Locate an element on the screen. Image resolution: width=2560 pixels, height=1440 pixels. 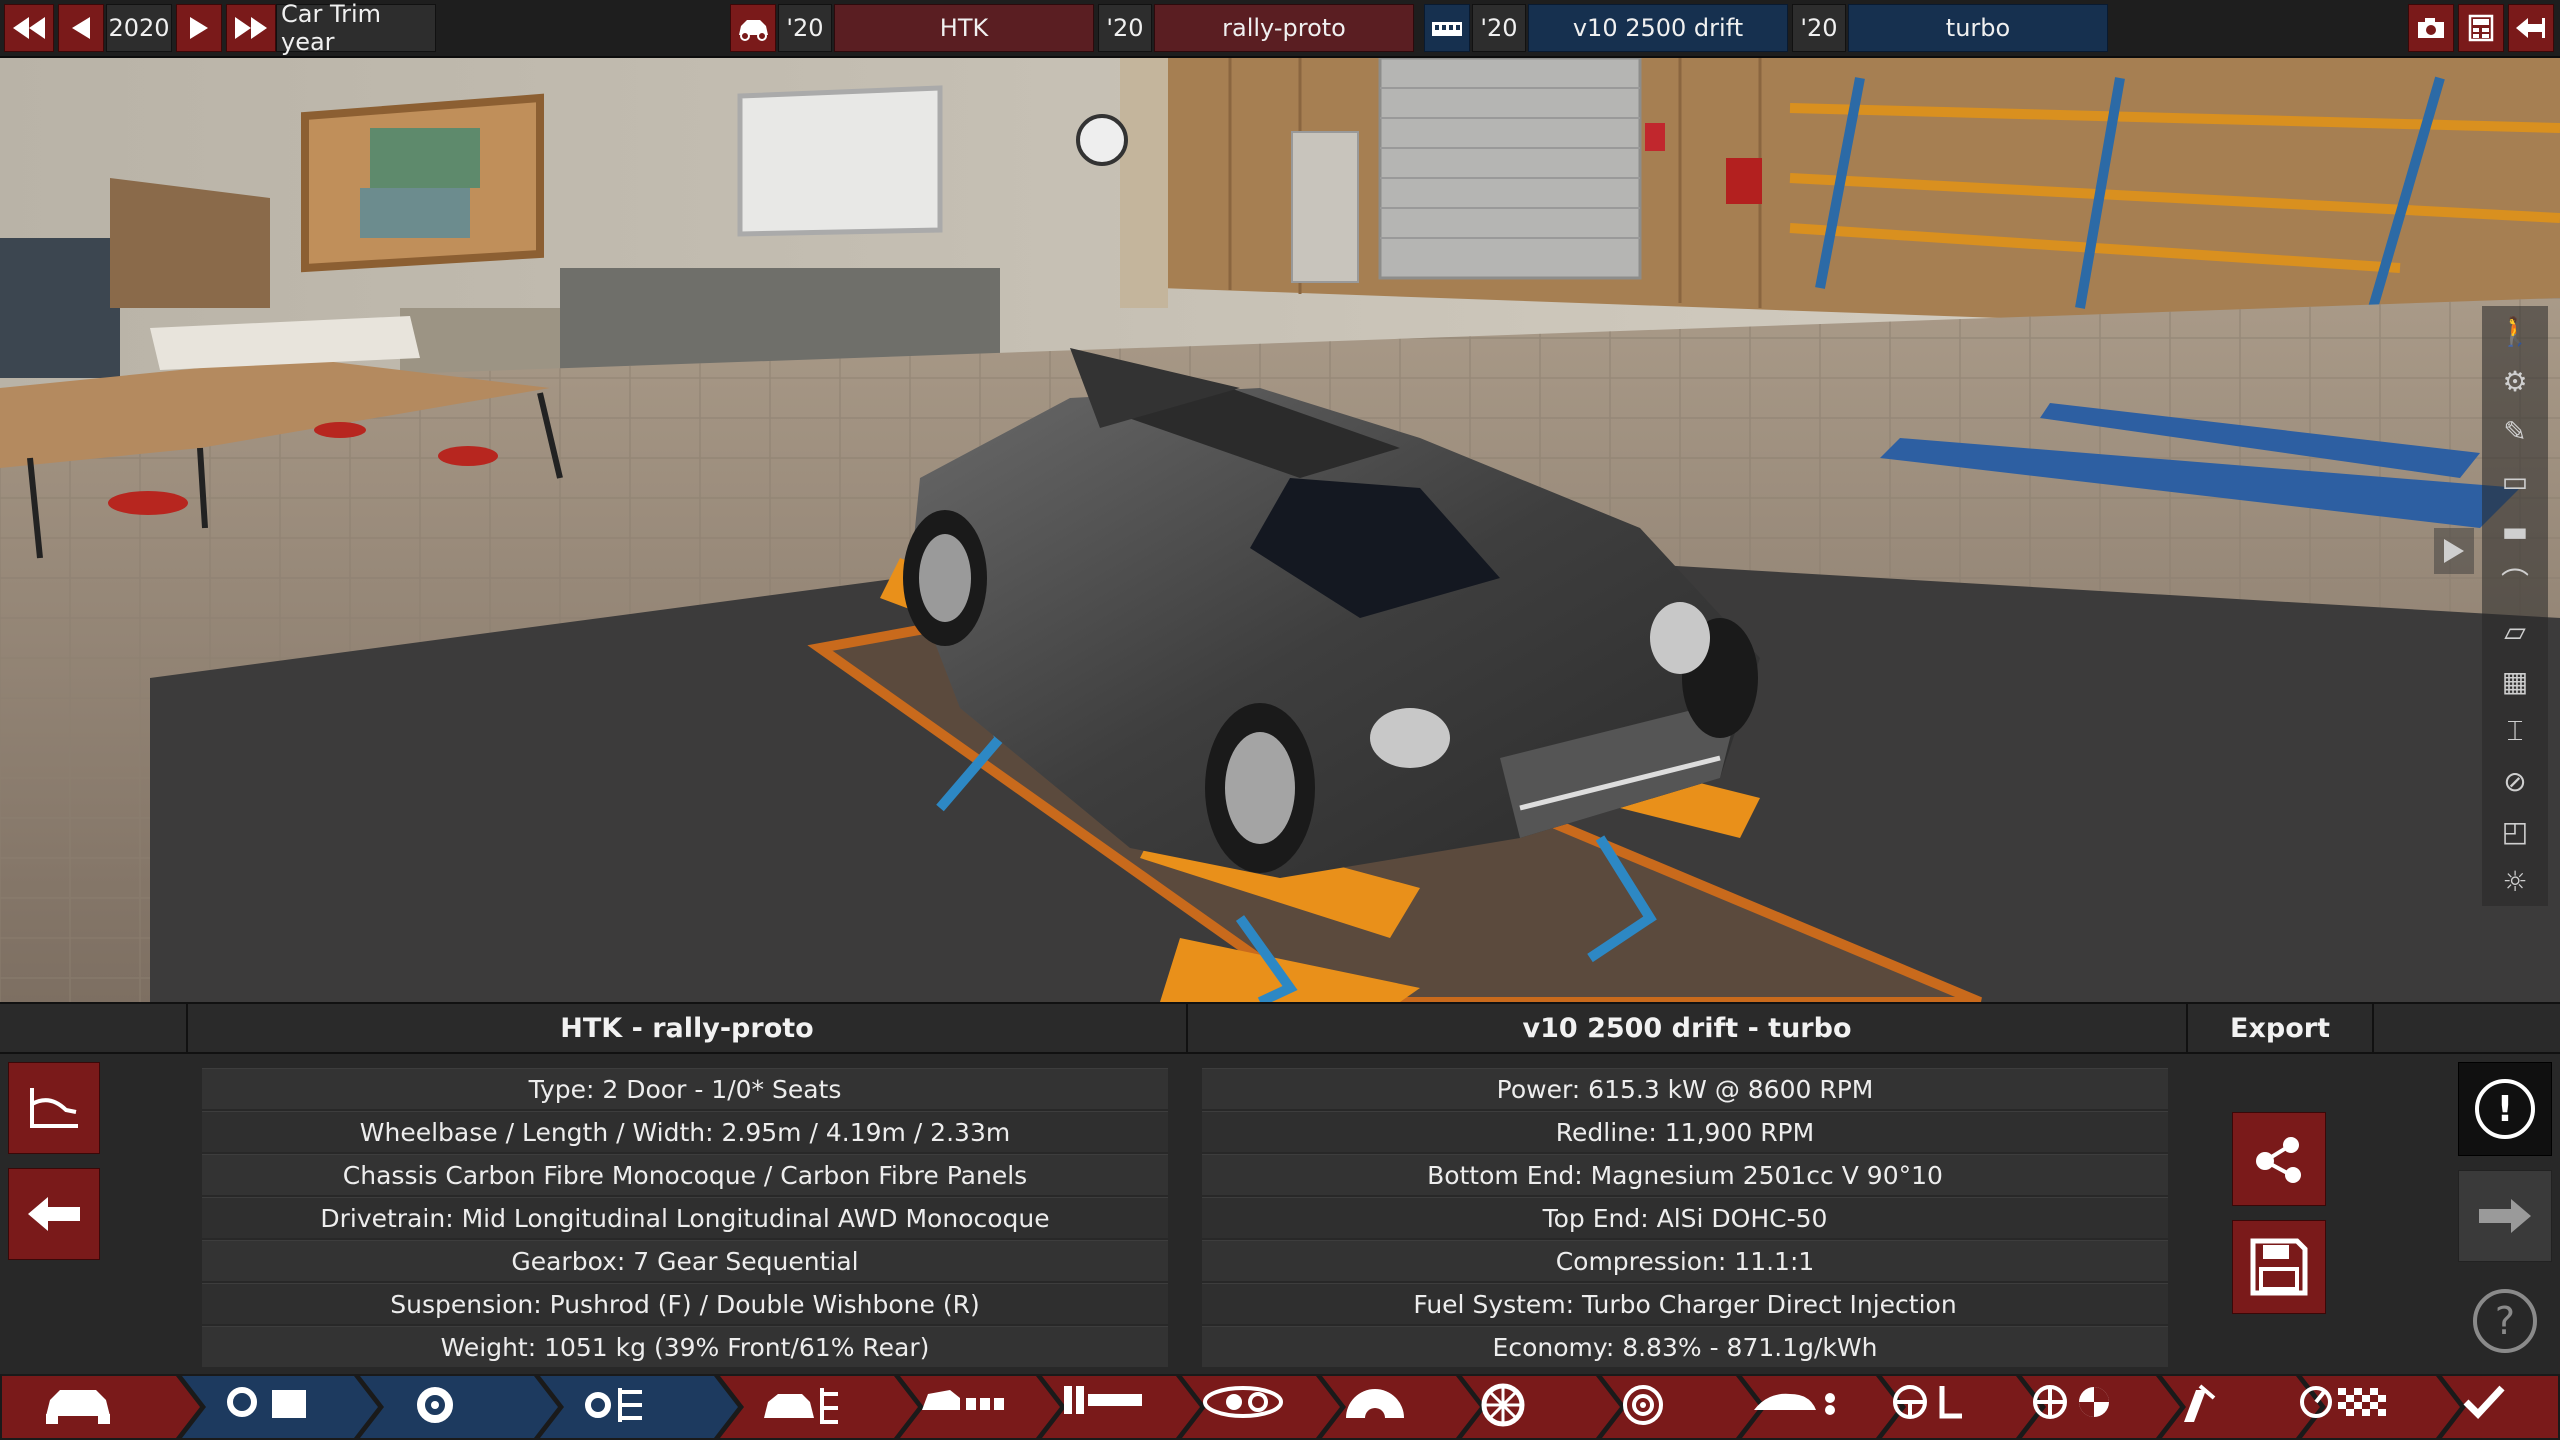
bottom-navigation is located at coordinates (1280, 1407).